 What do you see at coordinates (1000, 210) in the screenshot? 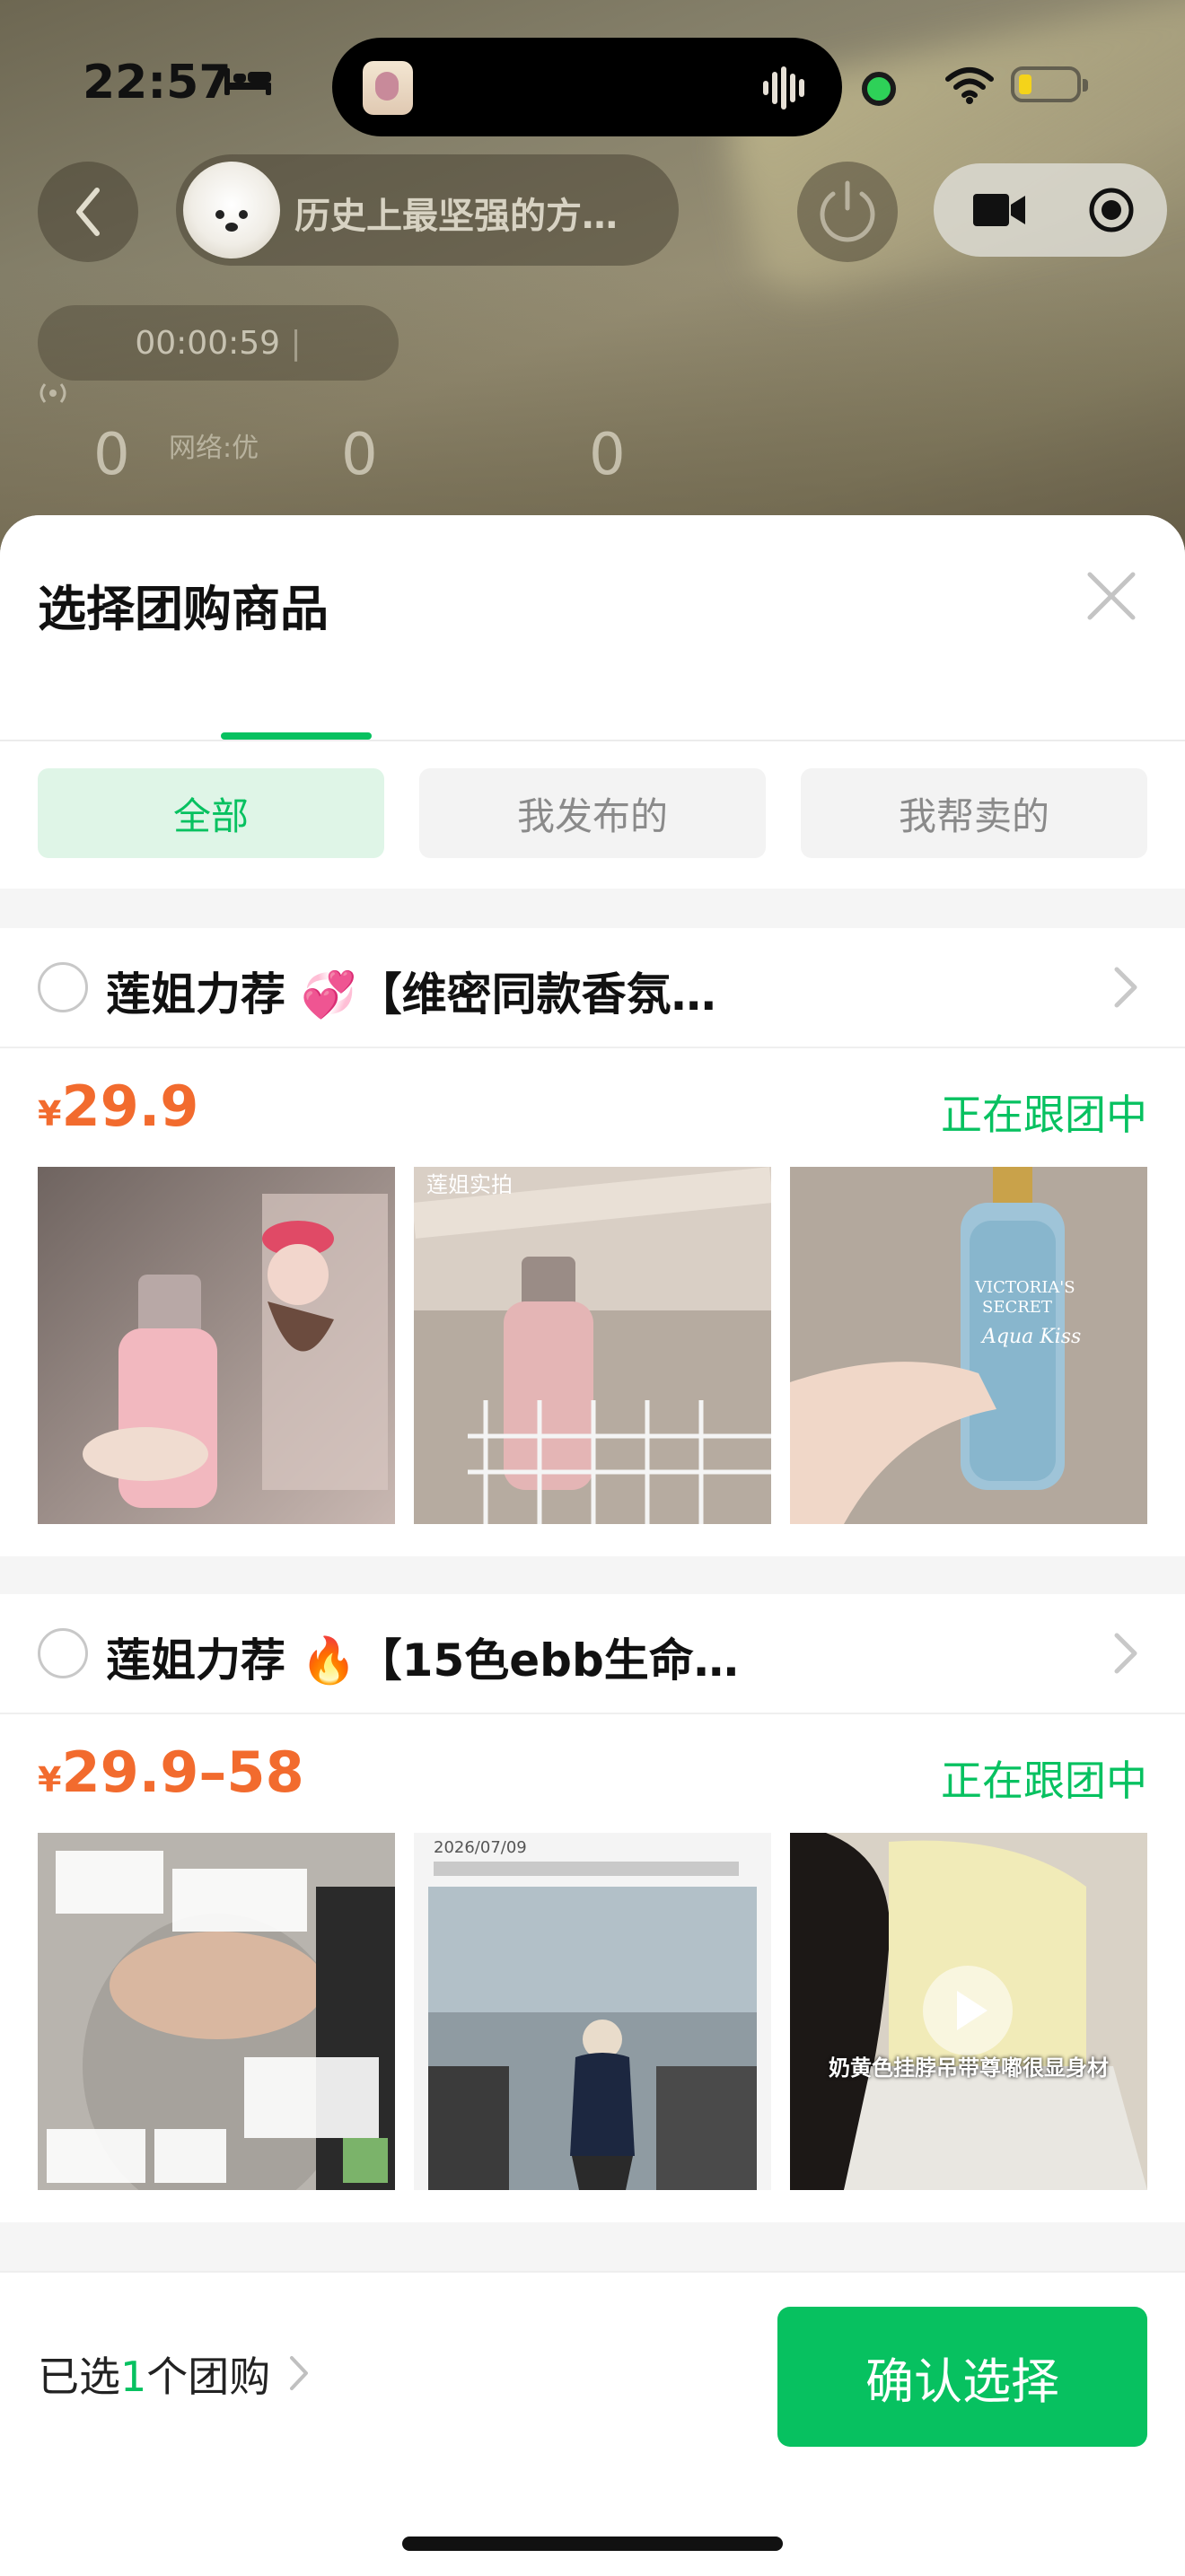
I see `video-camera-icon` at bounding box center [1000, 210].